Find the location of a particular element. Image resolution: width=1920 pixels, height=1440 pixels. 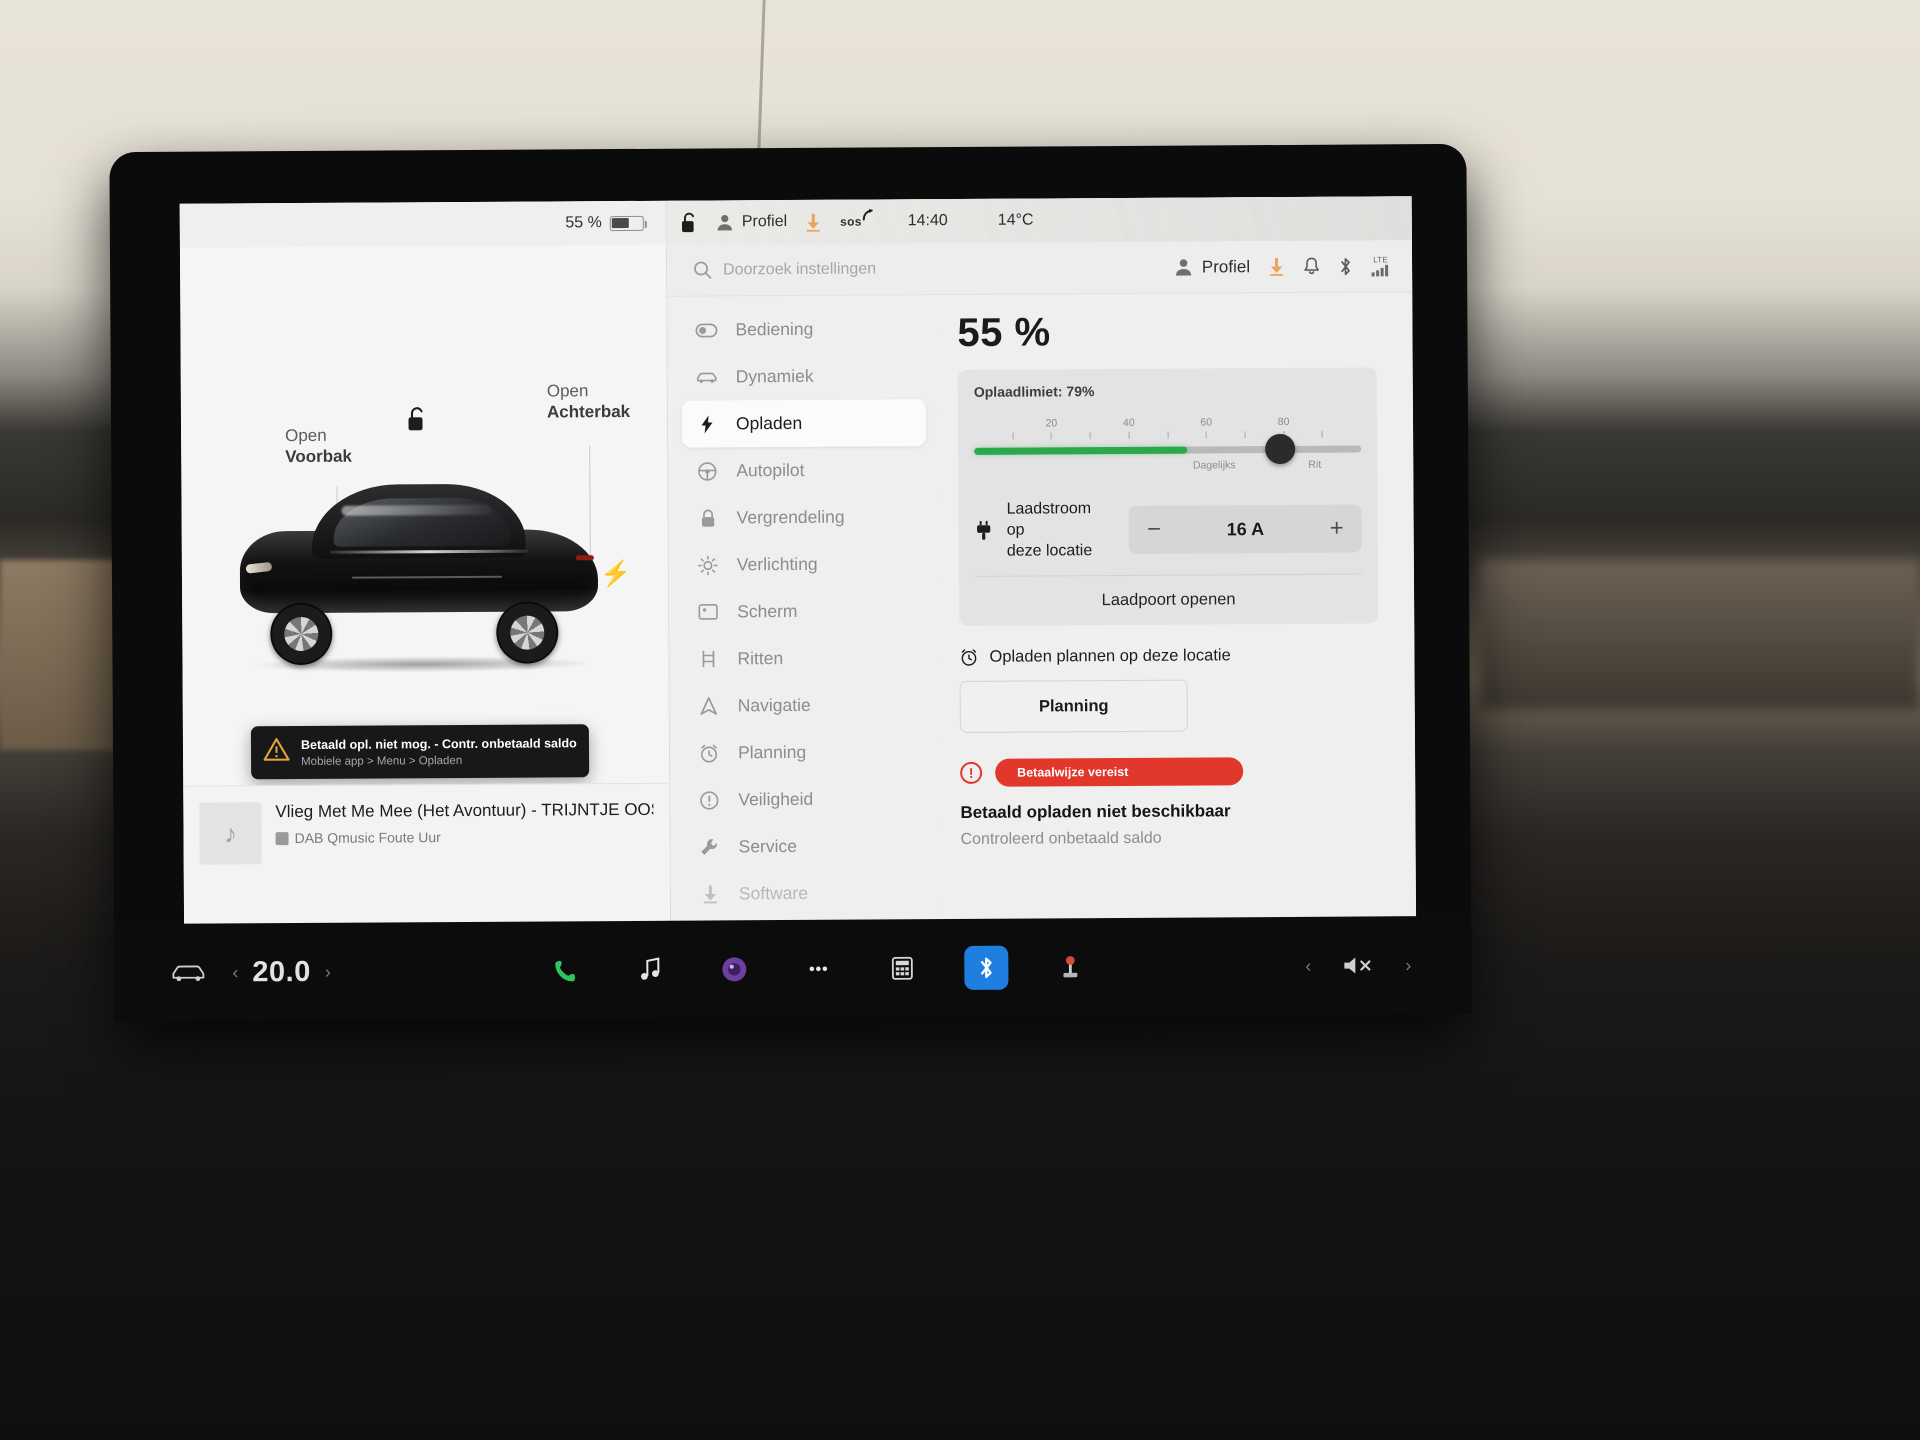

joystick-app-icon is located at coordinates (1070, 967).